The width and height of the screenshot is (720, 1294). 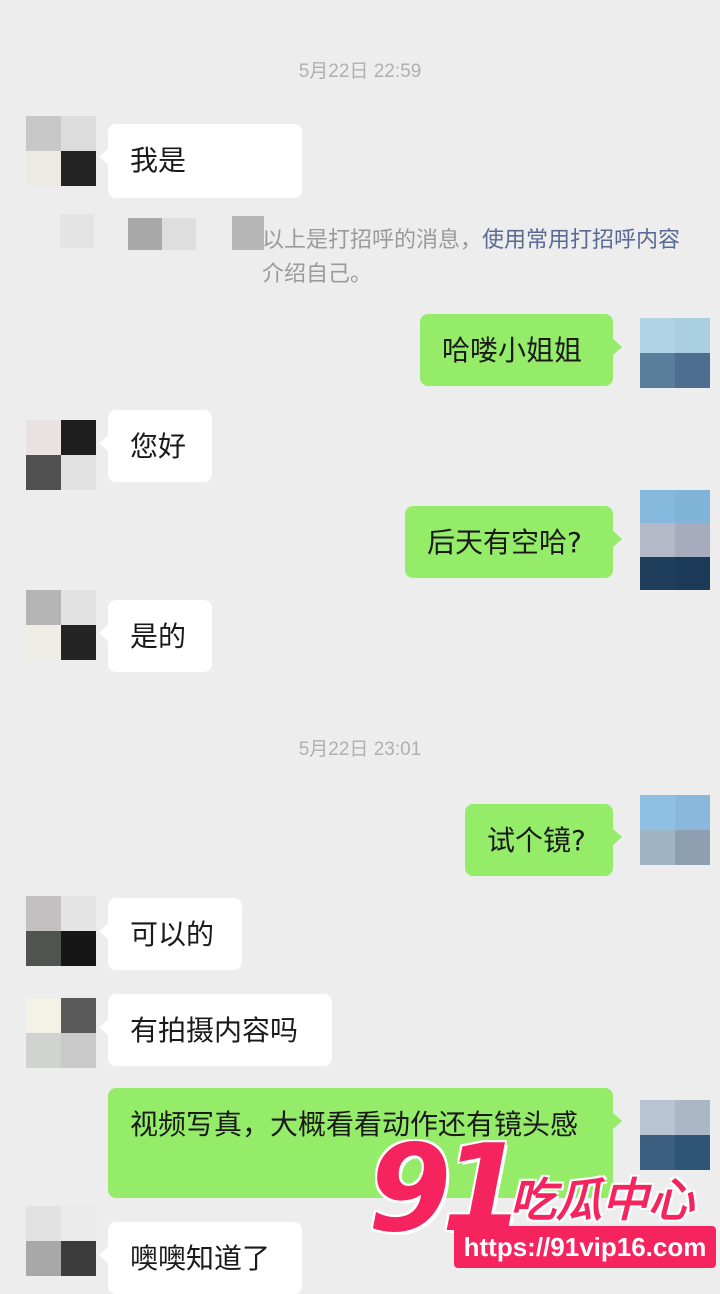 I want to click on message-bubble: 我是, so click(x=200, y=161).